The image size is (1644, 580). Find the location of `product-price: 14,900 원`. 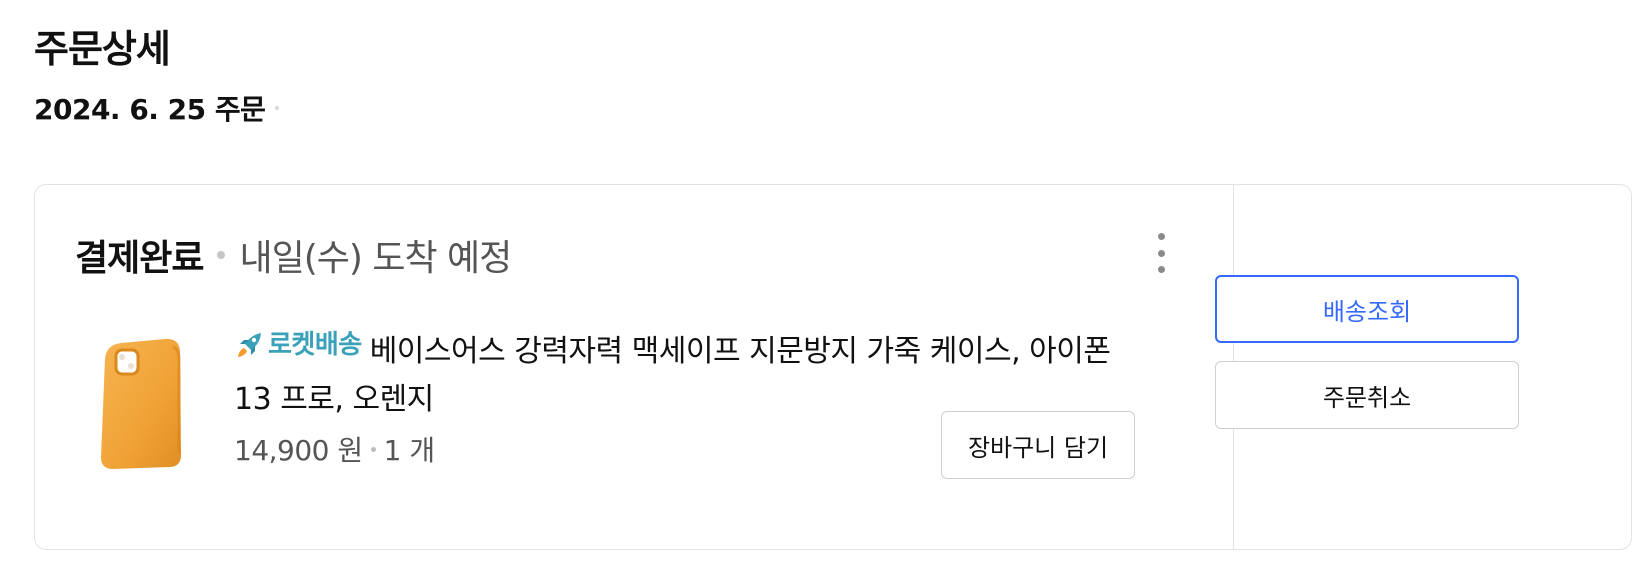

product-price: 14,900 원 is located at coordinates (298, 450).